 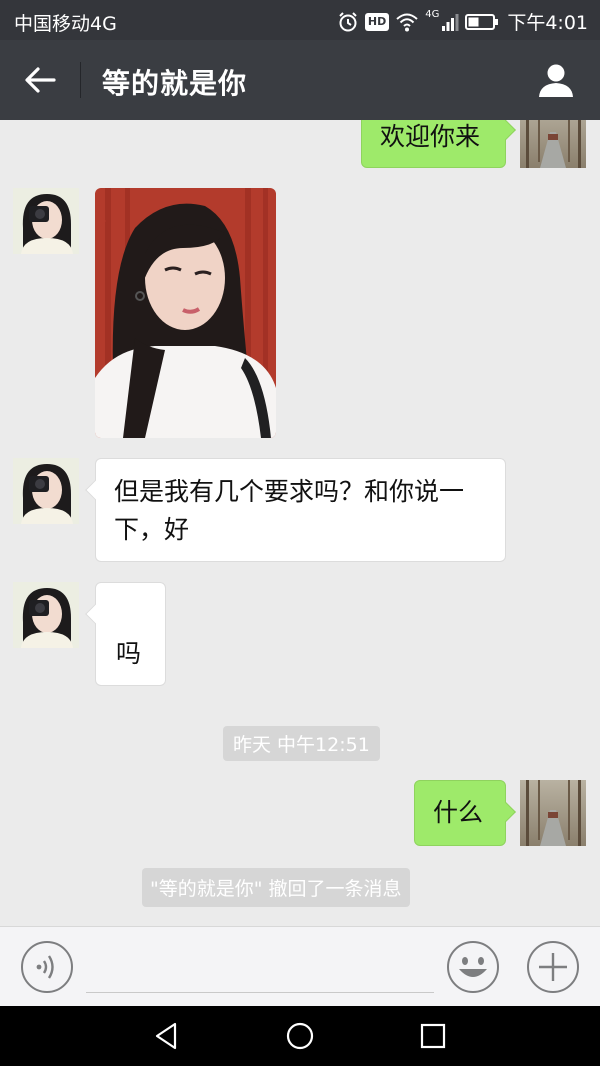 I want to click on message-bubble-outgoing: 欢迎你来, so click(x=438, y=144).